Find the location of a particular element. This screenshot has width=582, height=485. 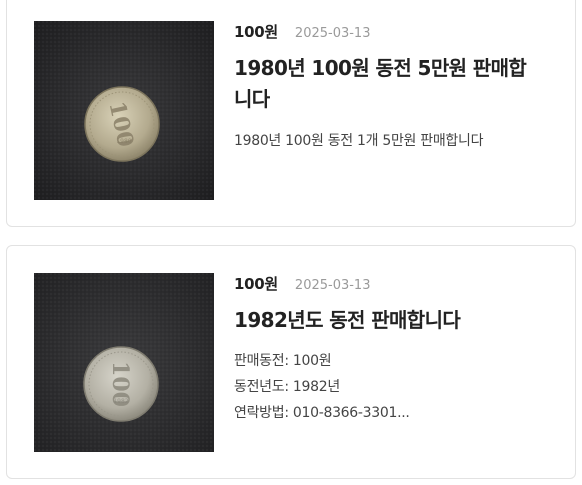

listing-thumbnail: 100 1980 is located at coordinates (124, 110).